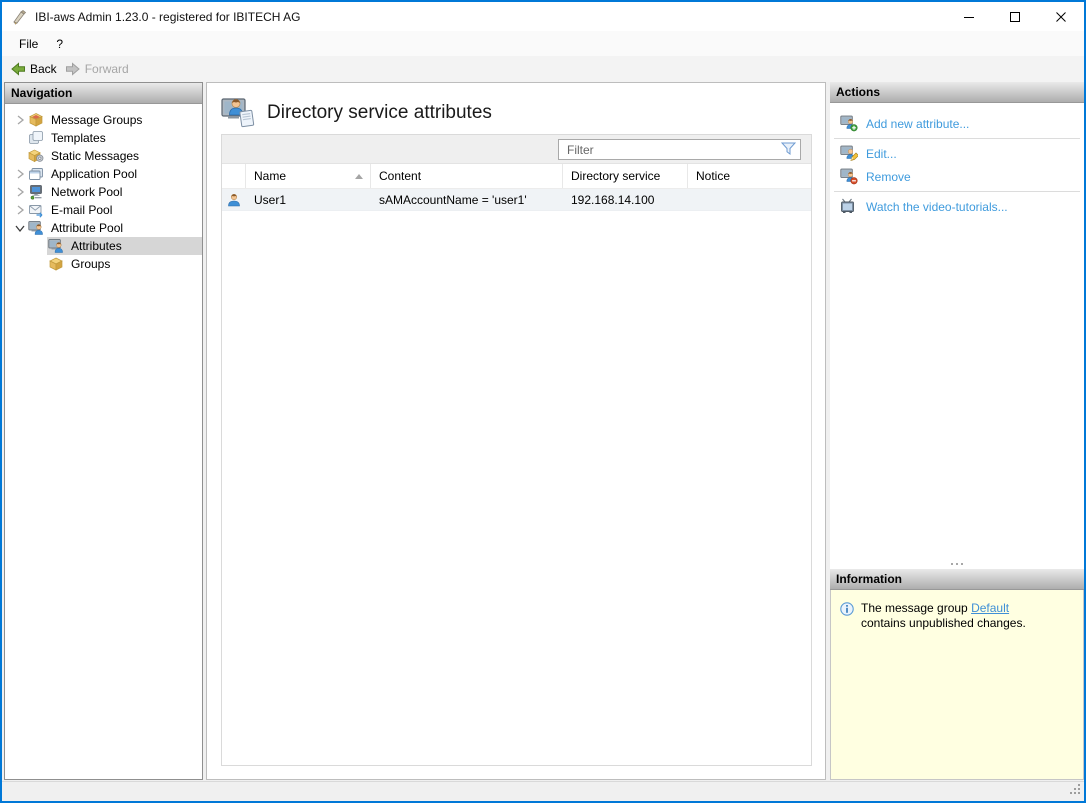  Describe the element at coordinates (848, 206) in the screenshot. I see `video-tutorials-icon` at that location.